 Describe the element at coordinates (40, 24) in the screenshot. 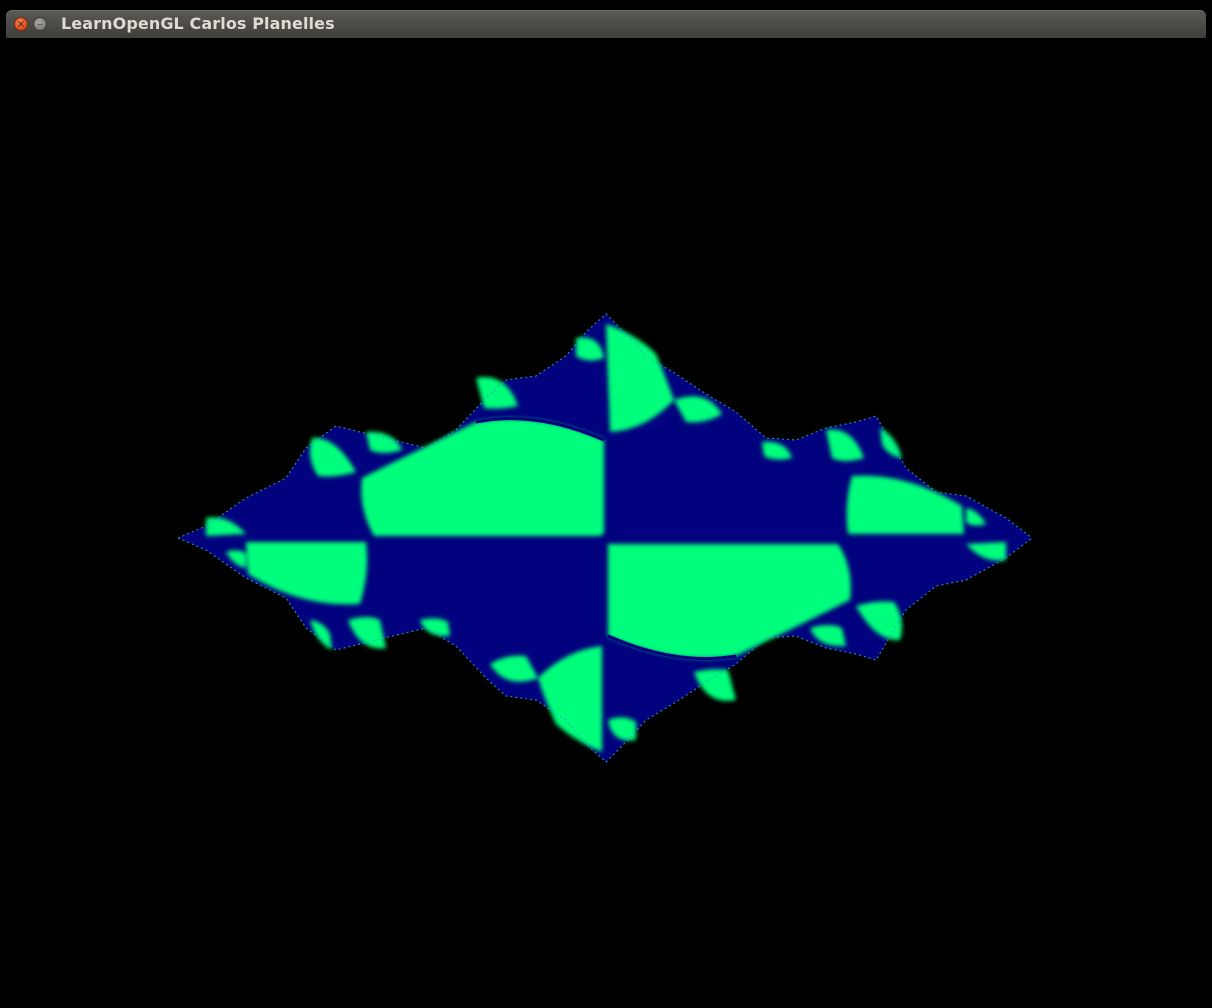

I see `minimize-icon: –` at that location.